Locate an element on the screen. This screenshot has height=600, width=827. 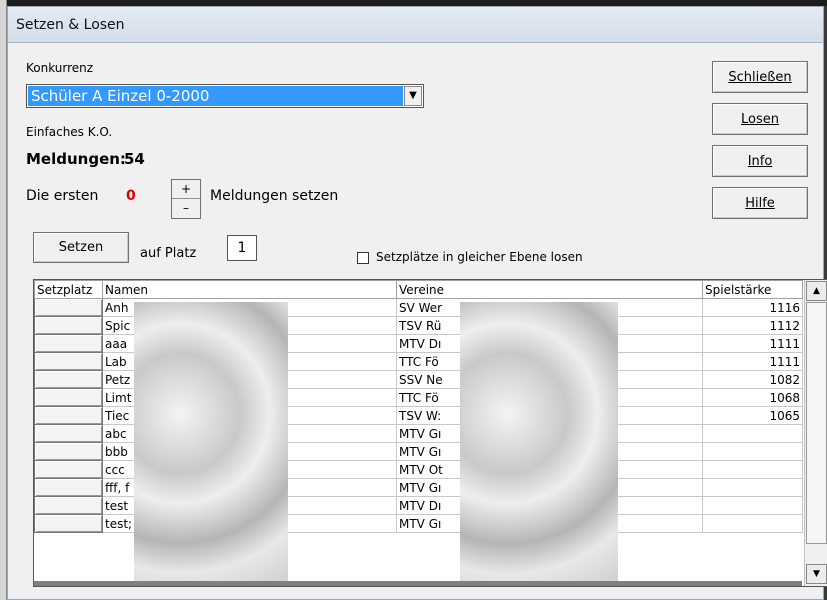
setzen-button: Setzen is located at coordinates (81, 247).